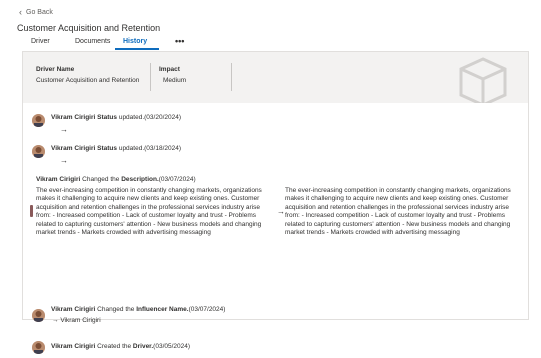 This screenshot has width=541, height=358. Describe the element at coordinates (483, 80) in the screenshot. I see `cube-icon` at that location.